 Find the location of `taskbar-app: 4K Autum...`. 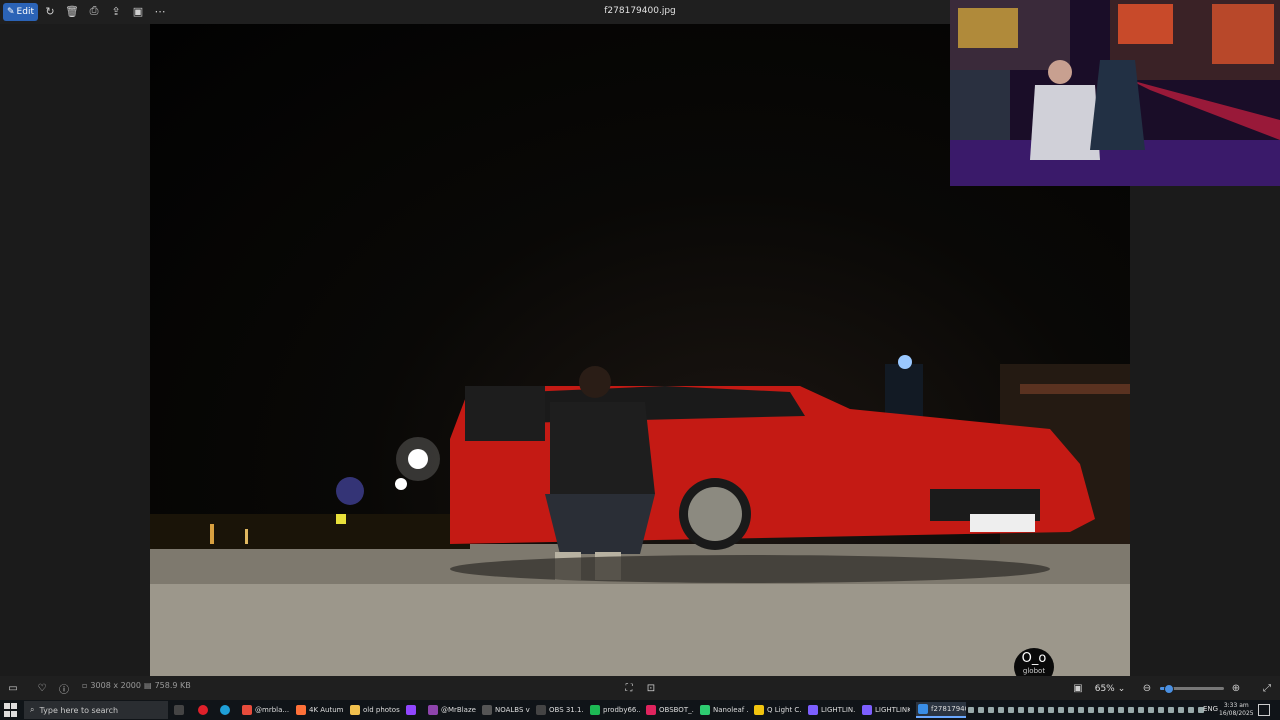

taskbar-app: 4K Autum... is located at coordinates (320, 710).